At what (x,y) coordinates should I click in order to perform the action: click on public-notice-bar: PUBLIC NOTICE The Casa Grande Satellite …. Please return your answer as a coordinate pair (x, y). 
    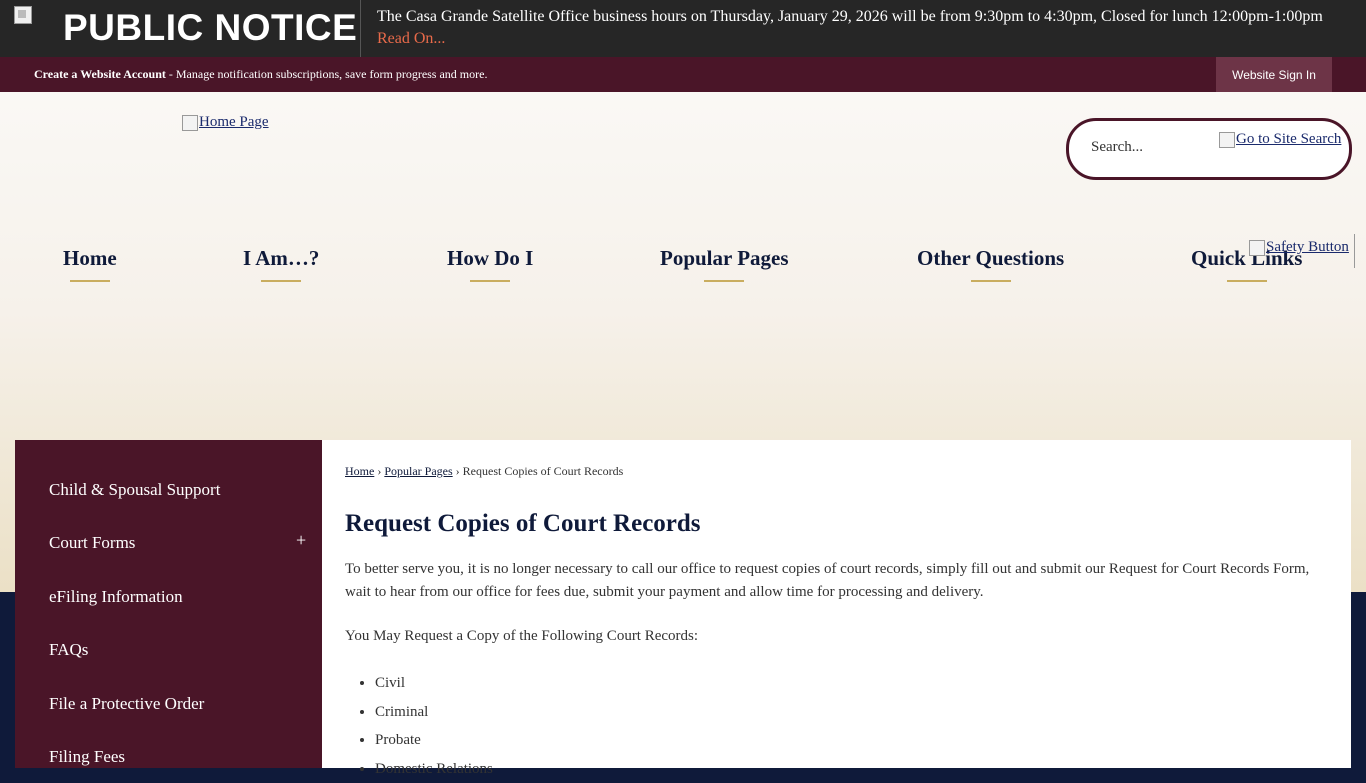
    Looking at the image, I should click on (683, 28).